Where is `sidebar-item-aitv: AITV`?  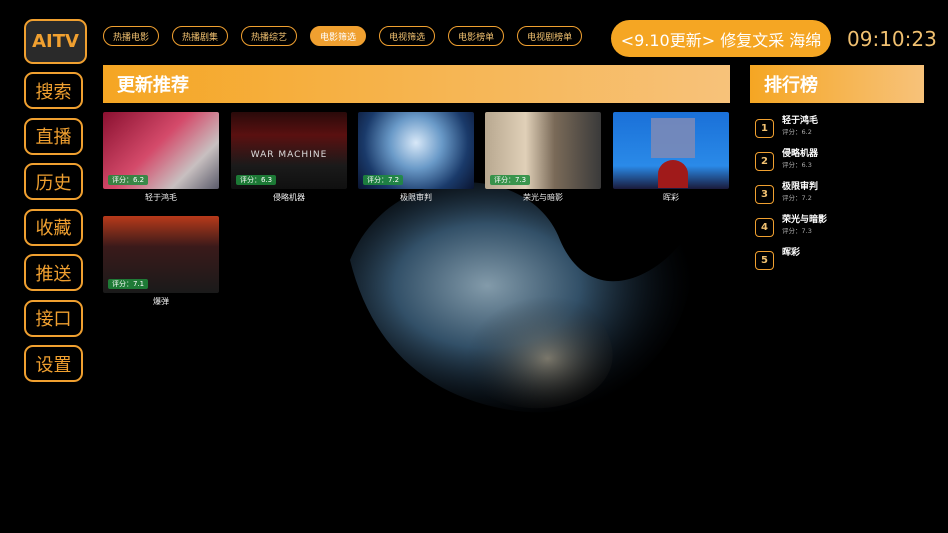
sidebar-item-aitv: AITV is located at coordinates (55, 41).